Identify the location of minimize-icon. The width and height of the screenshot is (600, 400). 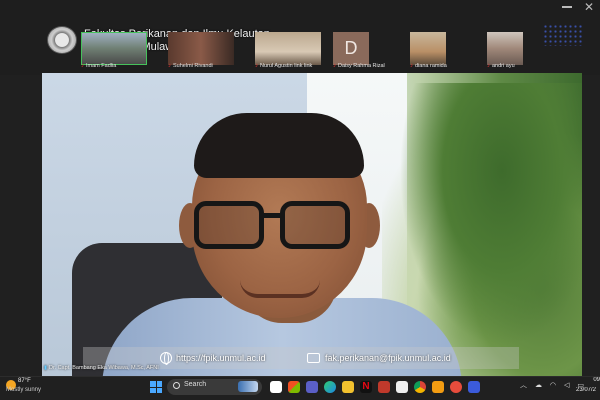
(567, 7).